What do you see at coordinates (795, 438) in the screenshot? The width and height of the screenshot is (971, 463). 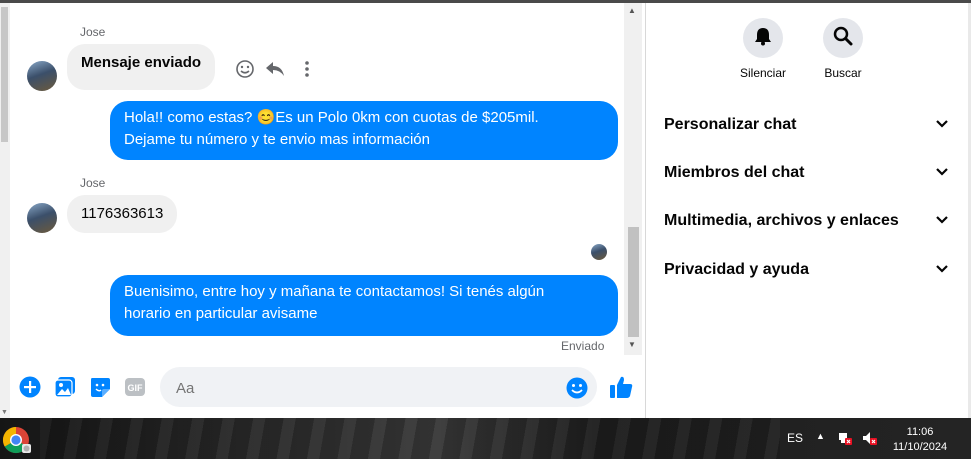 I see `language-indicator: ES` at bounding box center [795, 438].